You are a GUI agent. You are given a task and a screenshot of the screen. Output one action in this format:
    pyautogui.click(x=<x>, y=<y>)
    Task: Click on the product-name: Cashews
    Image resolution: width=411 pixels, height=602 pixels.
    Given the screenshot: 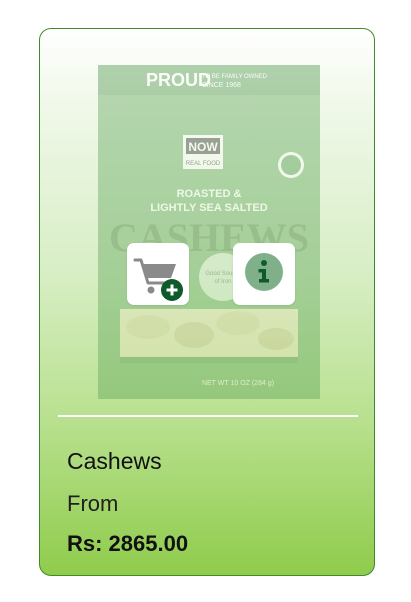 What is the action you would take?
    pyautogui.click(x=114, y=461)
    